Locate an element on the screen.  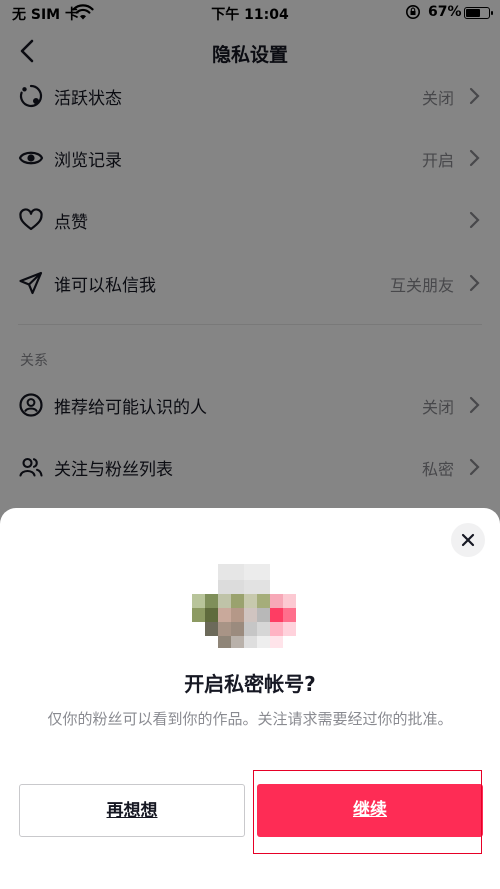
watermark-text: Baidu 经验 is located at coordinates (422, 845).